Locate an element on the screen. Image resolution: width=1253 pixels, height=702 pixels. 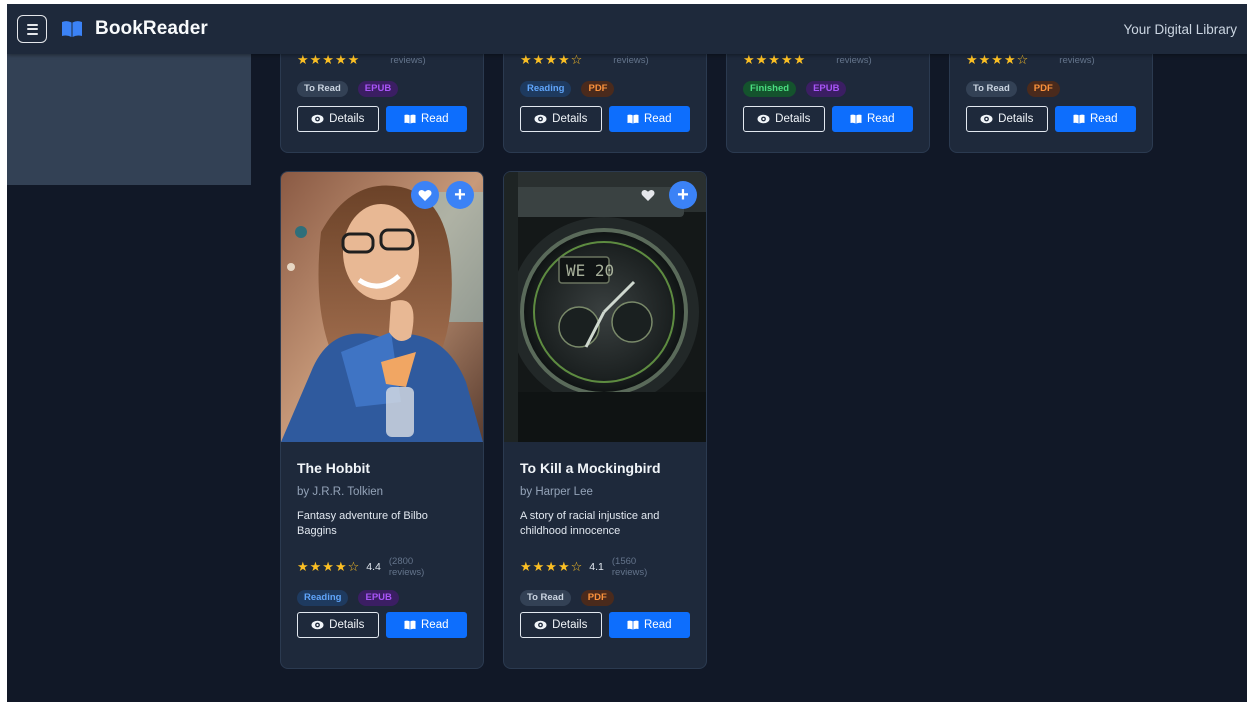
tag-row: Finished EPUB is located at coordinates (828, 89).